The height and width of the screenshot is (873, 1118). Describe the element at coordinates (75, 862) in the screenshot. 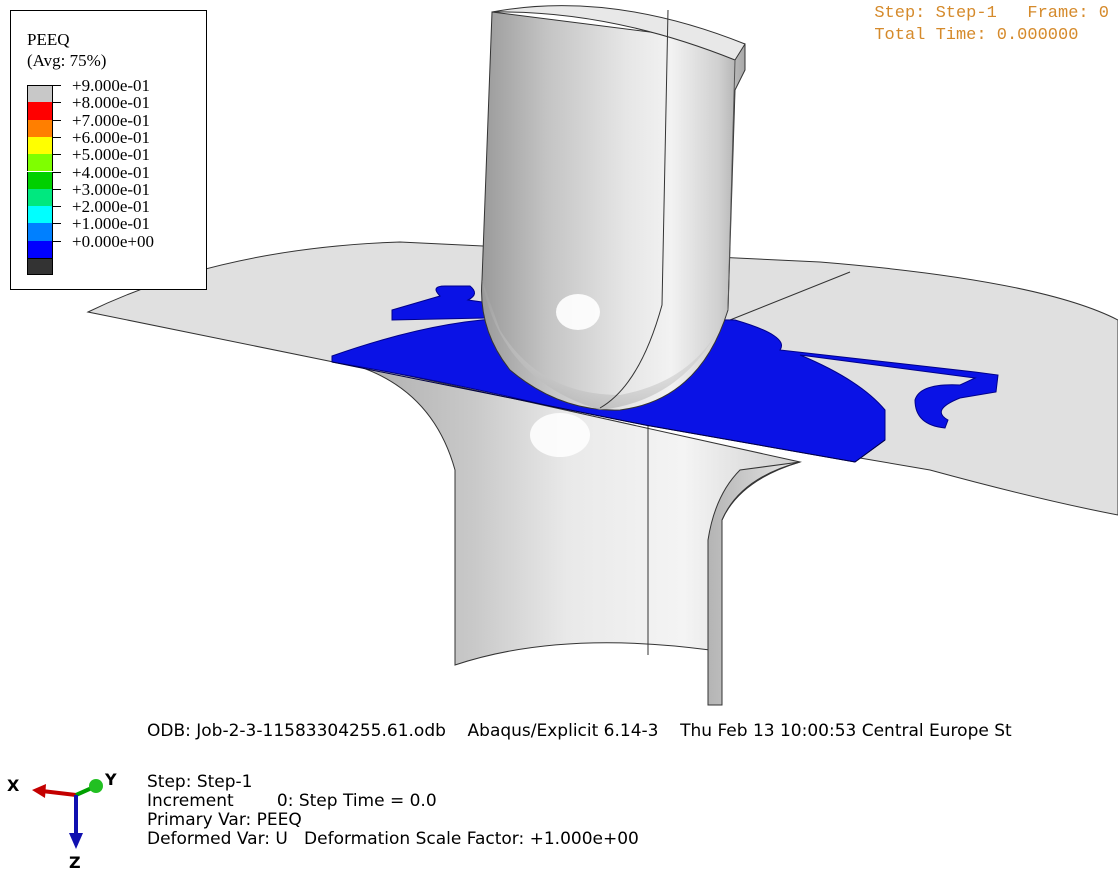

I see `z-axis-label: Z` at that location.